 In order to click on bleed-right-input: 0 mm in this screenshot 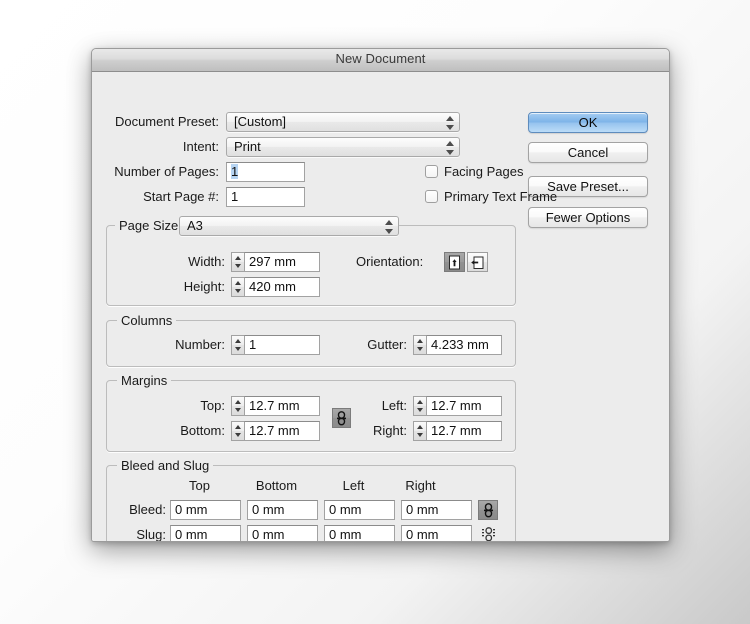, I will do `click(436, 510)`.